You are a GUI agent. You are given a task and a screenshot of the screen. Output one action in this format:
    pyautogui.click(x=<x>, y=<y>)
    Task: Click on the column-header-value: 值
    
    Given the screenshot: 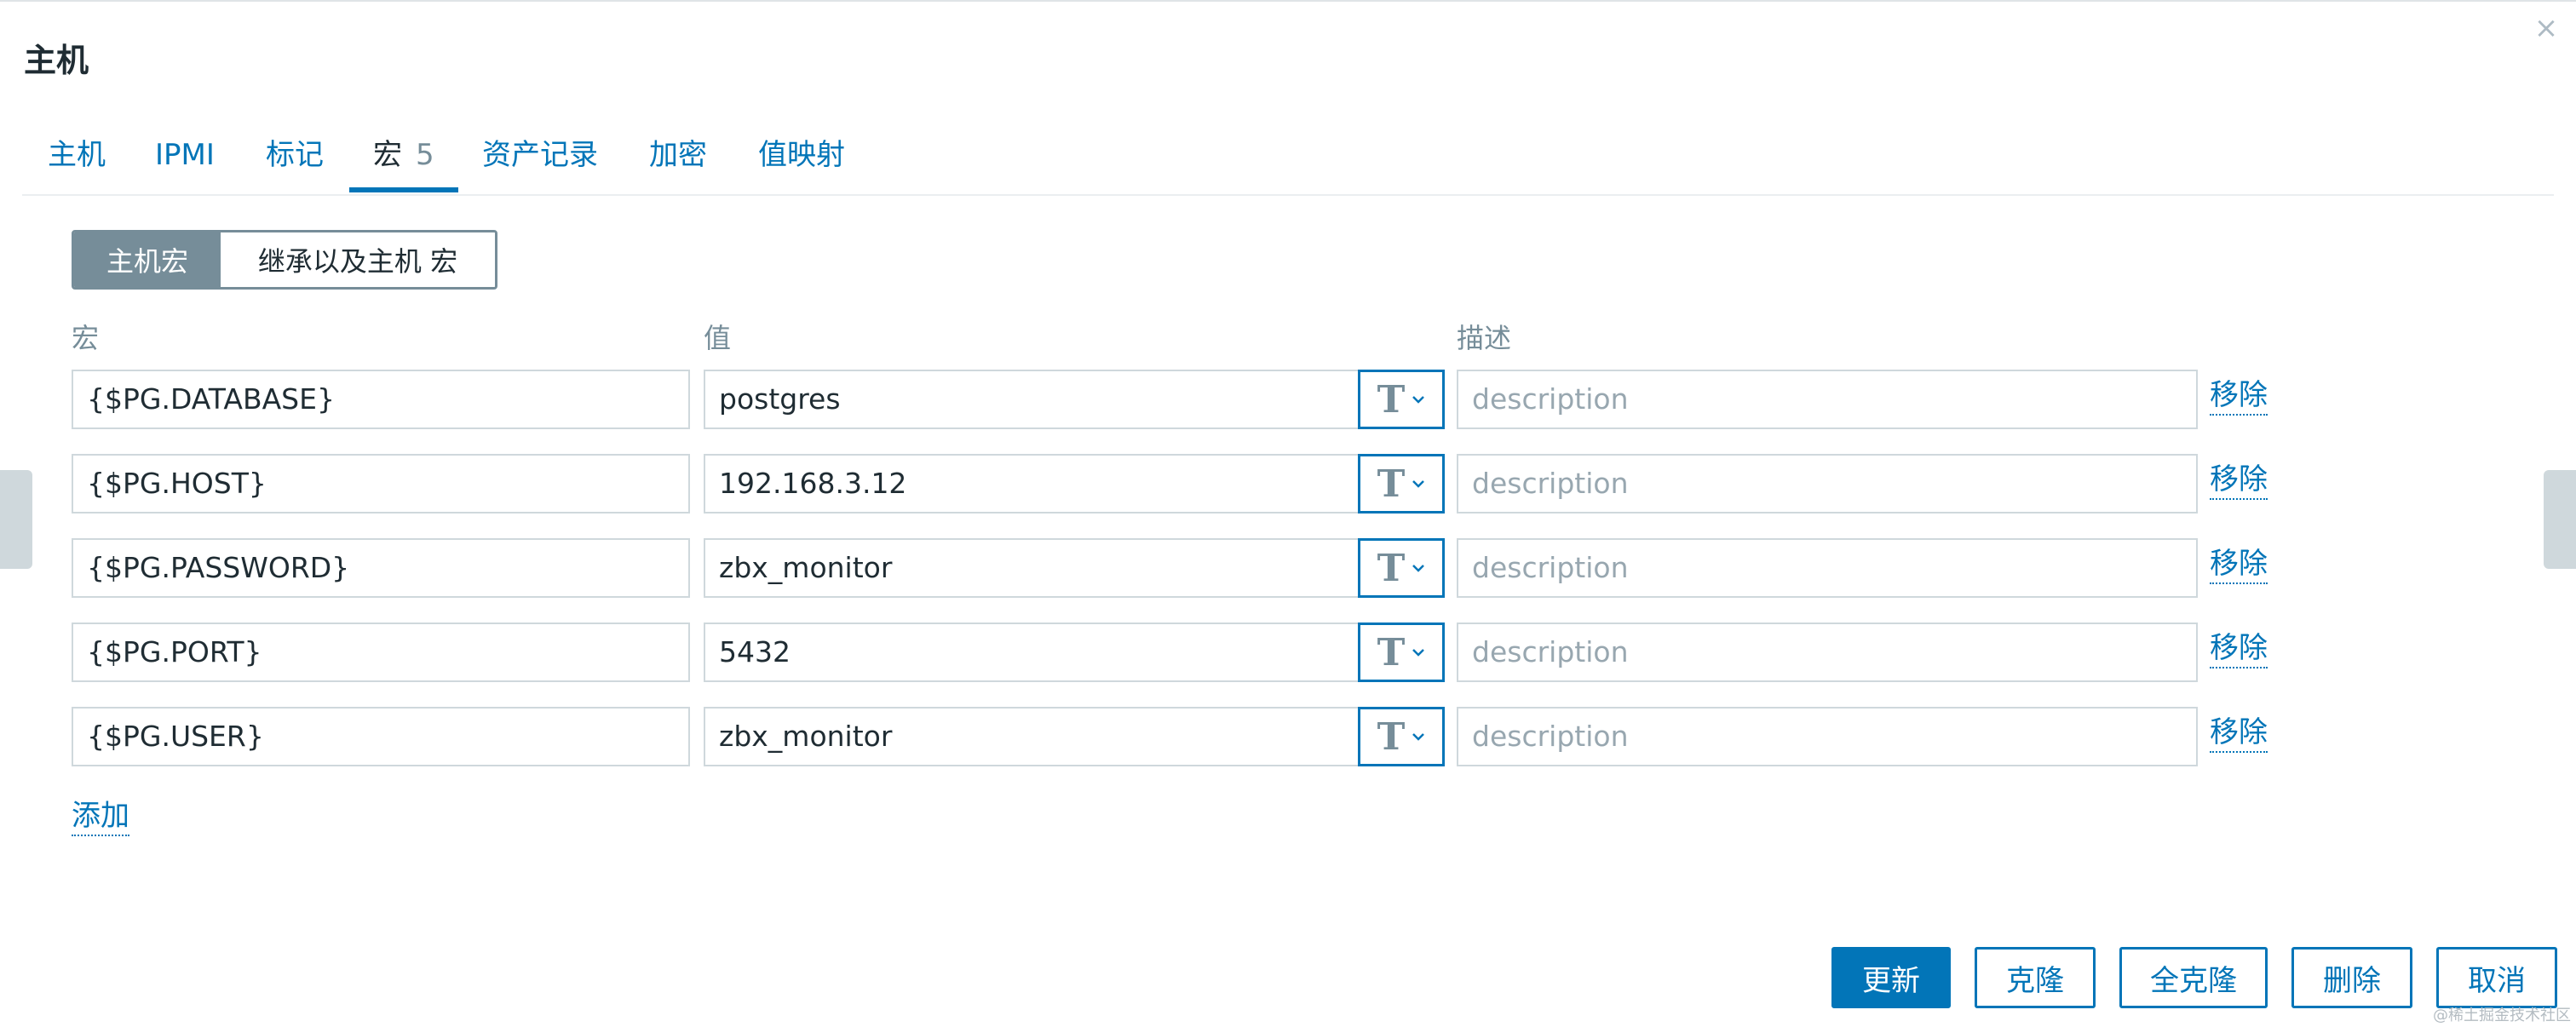 What is the action you would take?
    pyautogui.click(x=718, y=338)
    